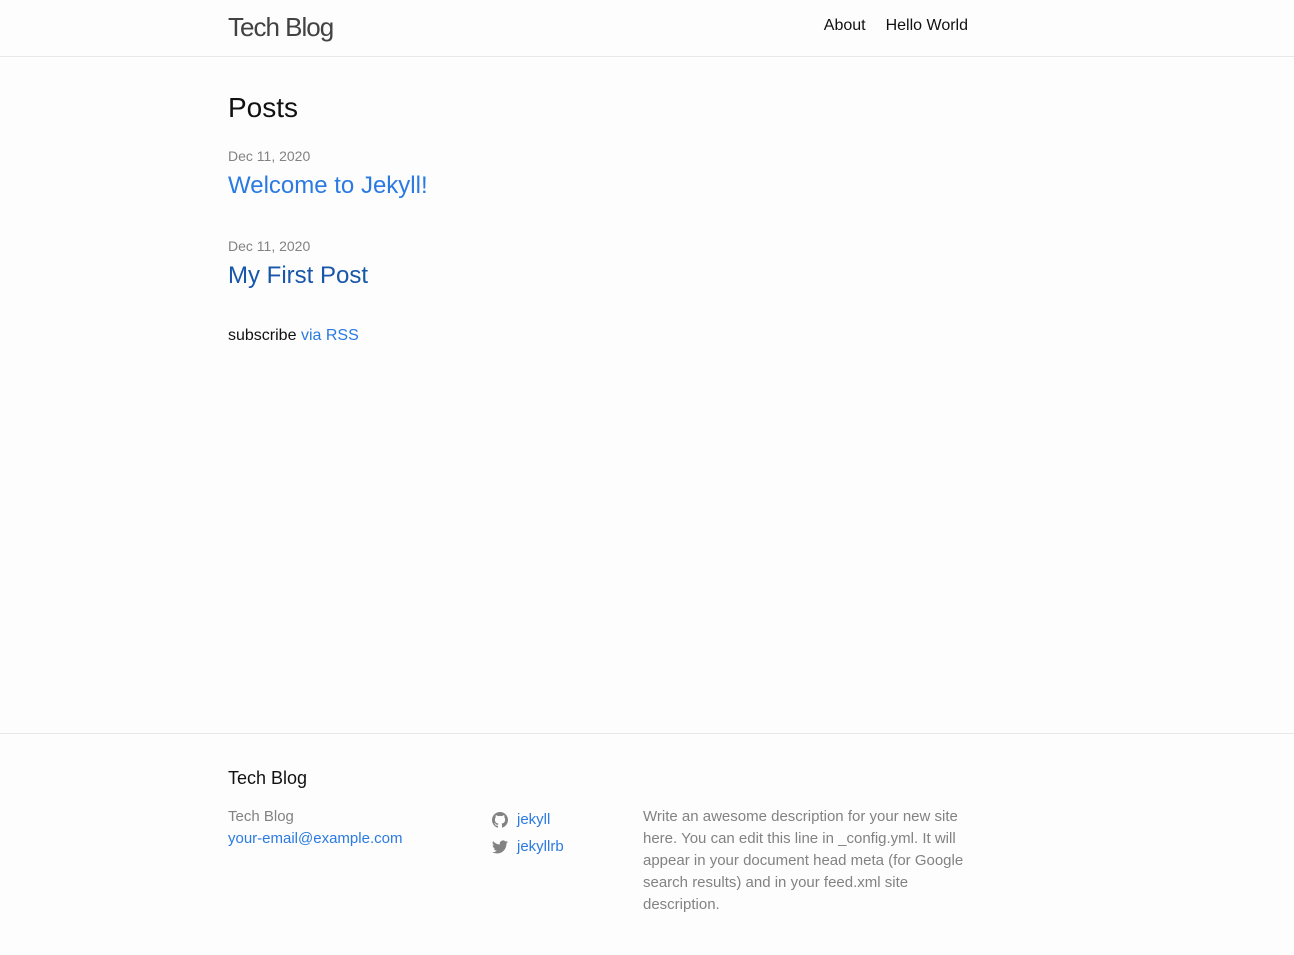 The height and width of the screenshot is (955, 1294). I want to click on post-link-my-first-post: My First Post, so click(298, 276).